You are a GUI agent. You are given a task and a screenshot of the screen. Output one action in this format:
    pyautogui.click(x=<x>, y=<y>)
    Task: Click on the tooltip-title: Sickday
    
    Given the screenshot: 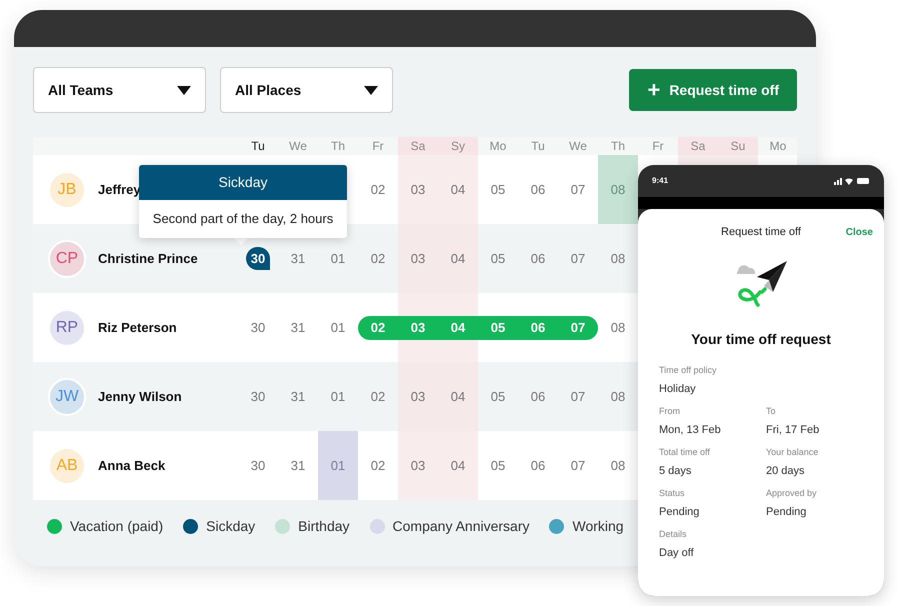 What is the action you would take?
    pyautogui.click(x=243, y=182)
    